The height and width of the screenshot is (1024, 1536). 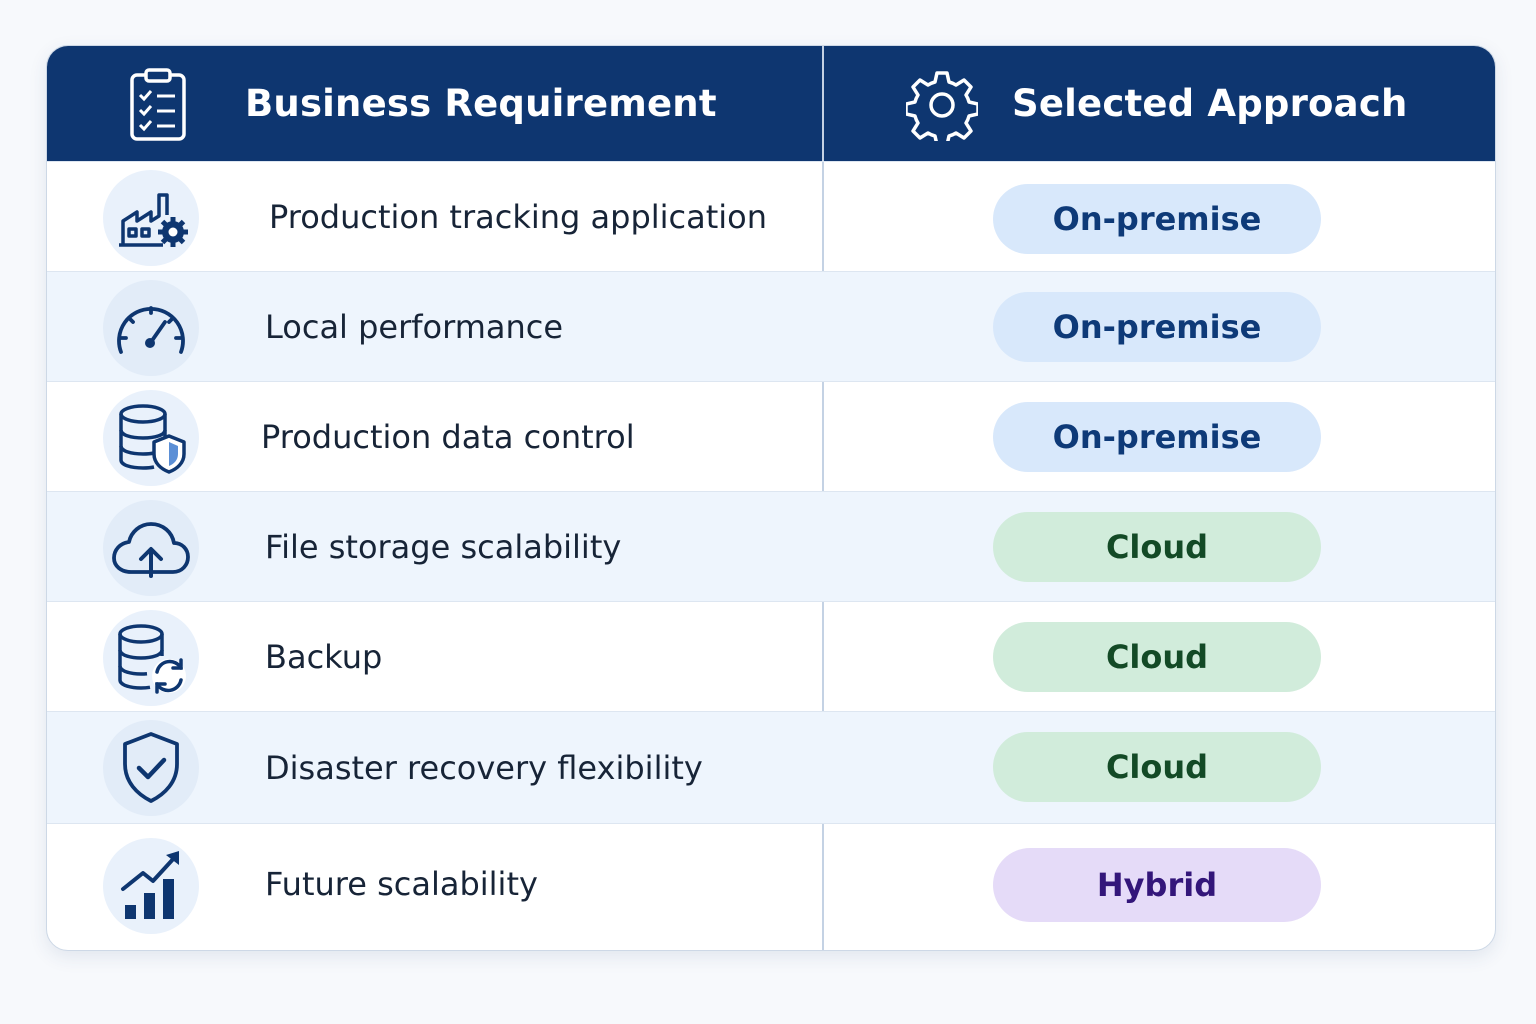 I want to click on table-row: Production data control On-premise, so click(x=771, y=436).